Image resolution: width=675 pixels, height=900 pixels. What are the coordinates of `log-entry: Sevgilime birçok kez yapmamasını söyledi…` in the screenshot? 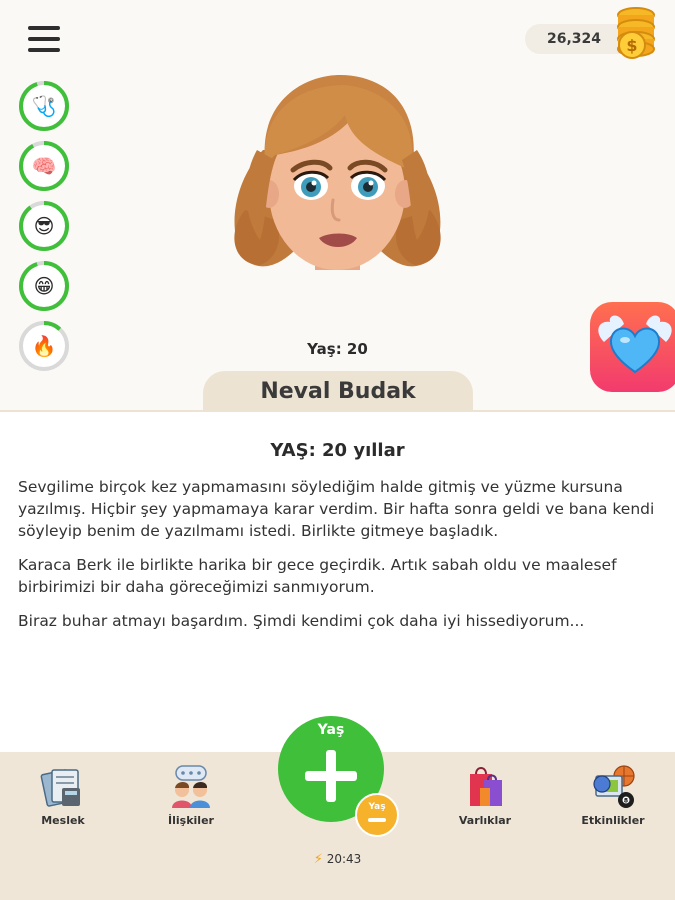 It's located at (336, 509).